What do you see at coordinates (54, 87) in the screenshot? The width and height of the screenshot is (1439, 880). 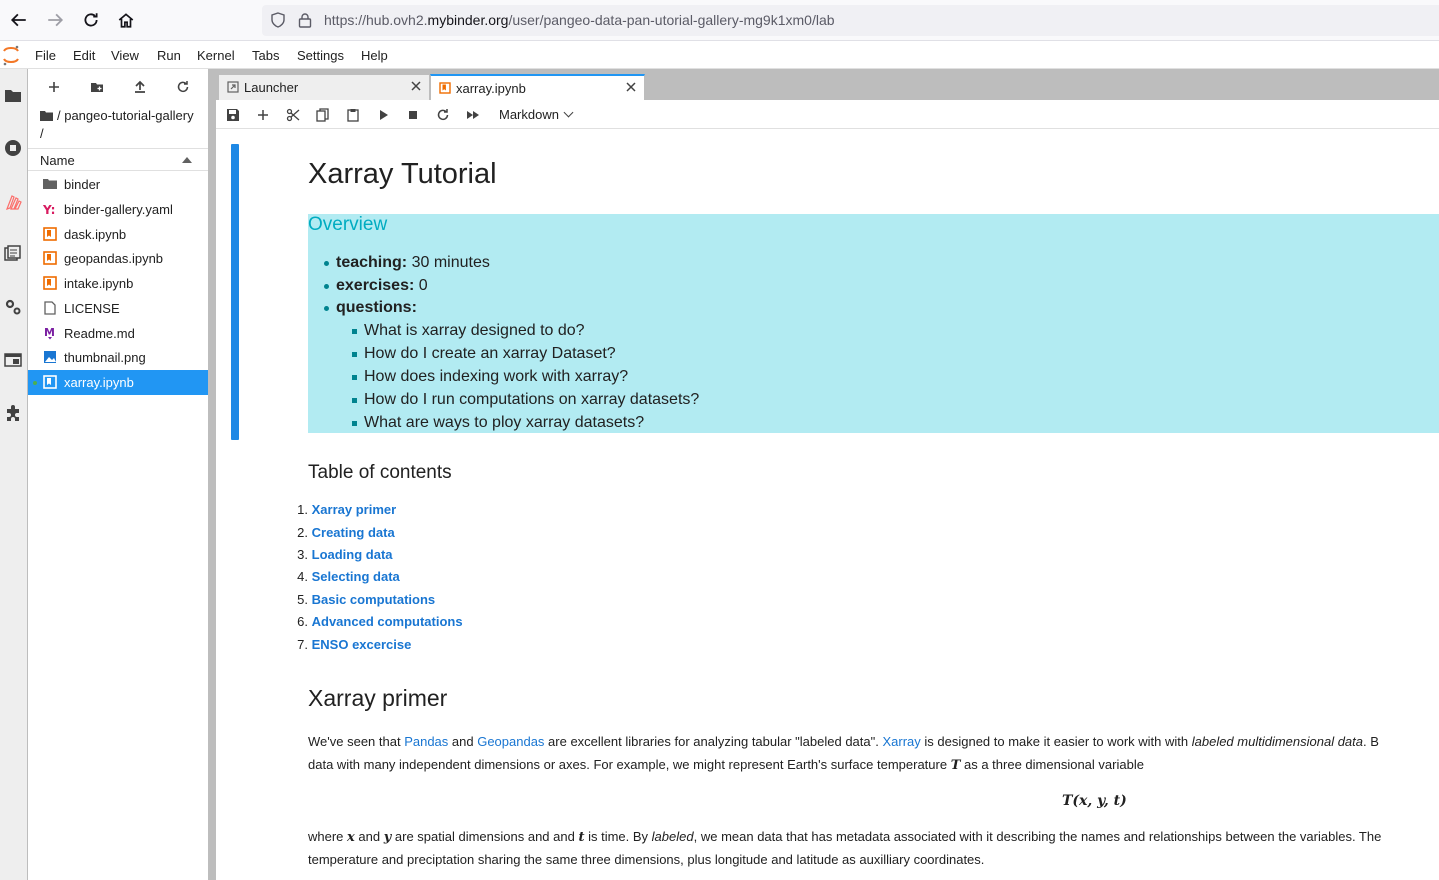 I see `new-launcher-icon` at bounding box center [54, 87].